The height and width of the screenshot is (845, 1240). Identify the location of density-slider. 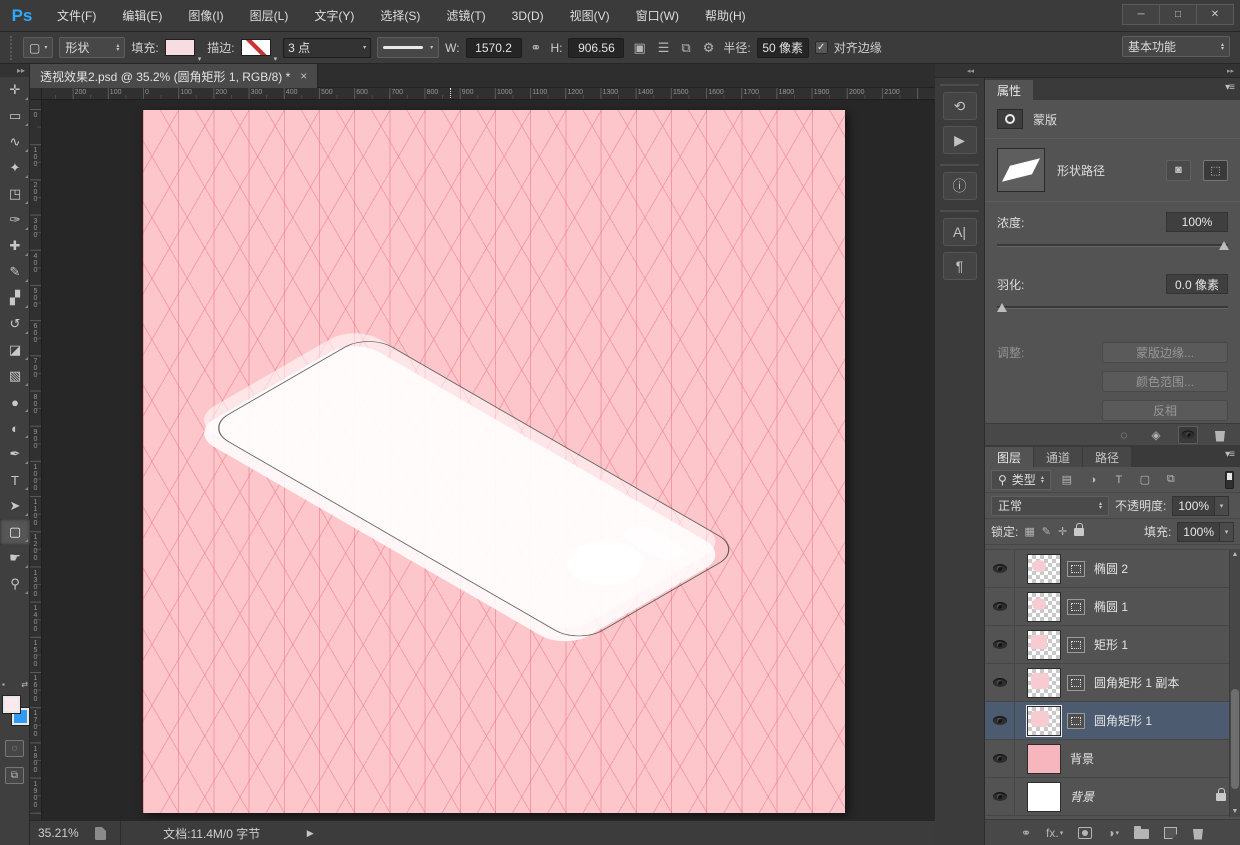
(1113, 246).